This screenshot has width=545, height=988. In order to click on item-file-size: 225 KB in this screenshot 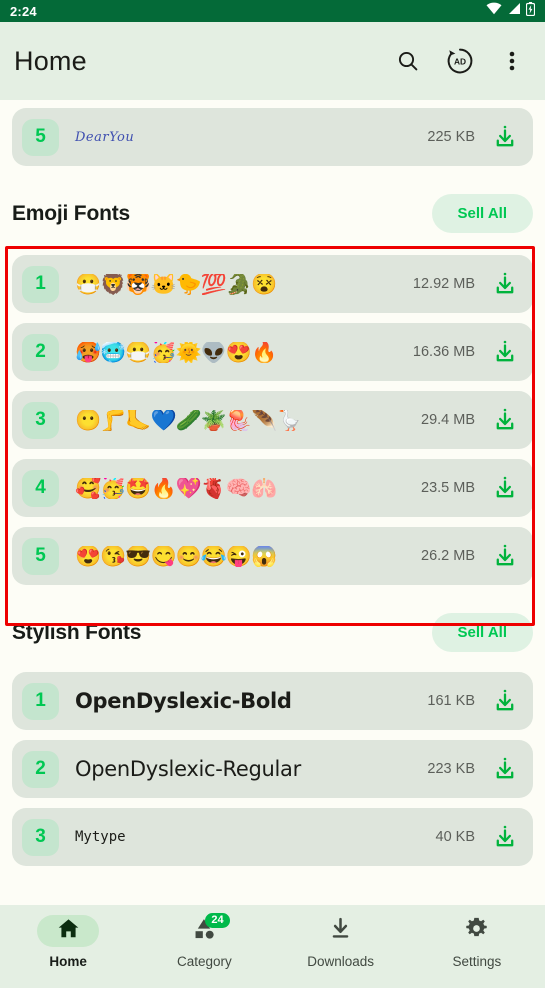, I will do `click(451, 137)`.